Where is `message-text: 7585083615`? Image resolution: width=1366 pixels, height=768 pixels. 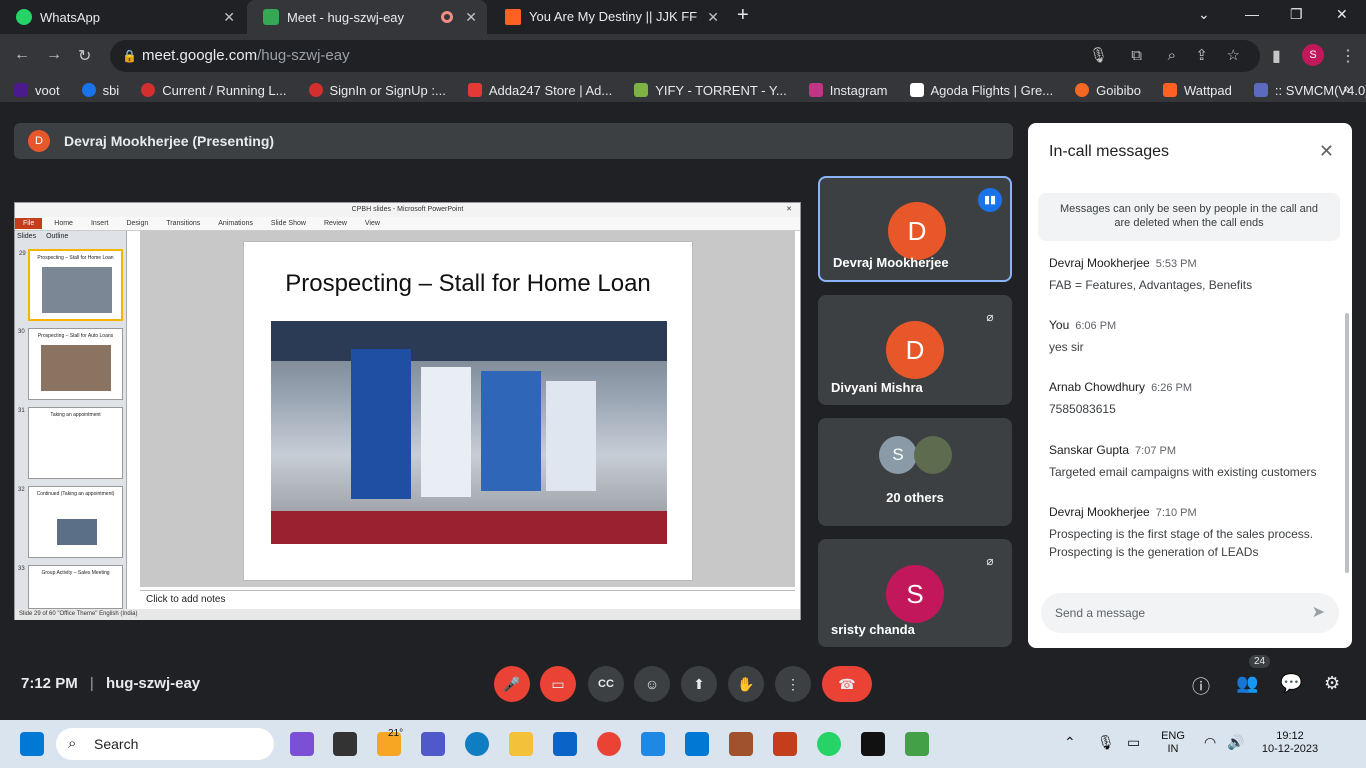 message-text: 7585083615 is located at coordinates (1082, 409).